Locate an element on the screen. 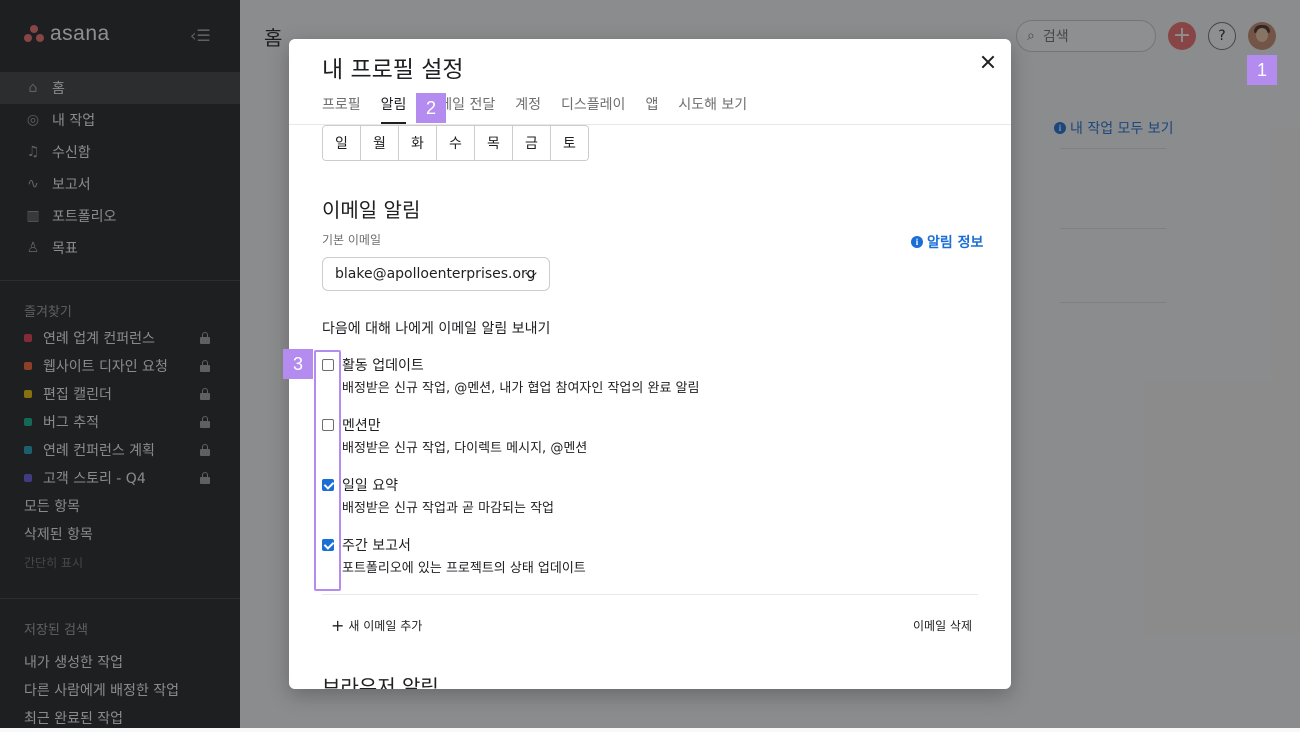 This screenshot has height=732, width=1300. notification-info-link: i 알림 정보 is located at coordinates (947, 242).